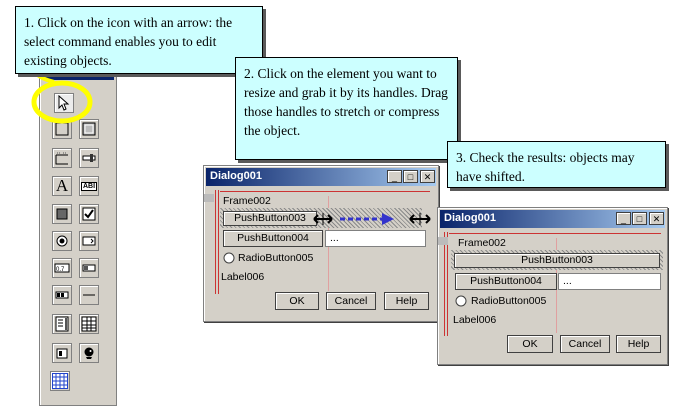  I want to click on tab-tool, so click(62, 158).